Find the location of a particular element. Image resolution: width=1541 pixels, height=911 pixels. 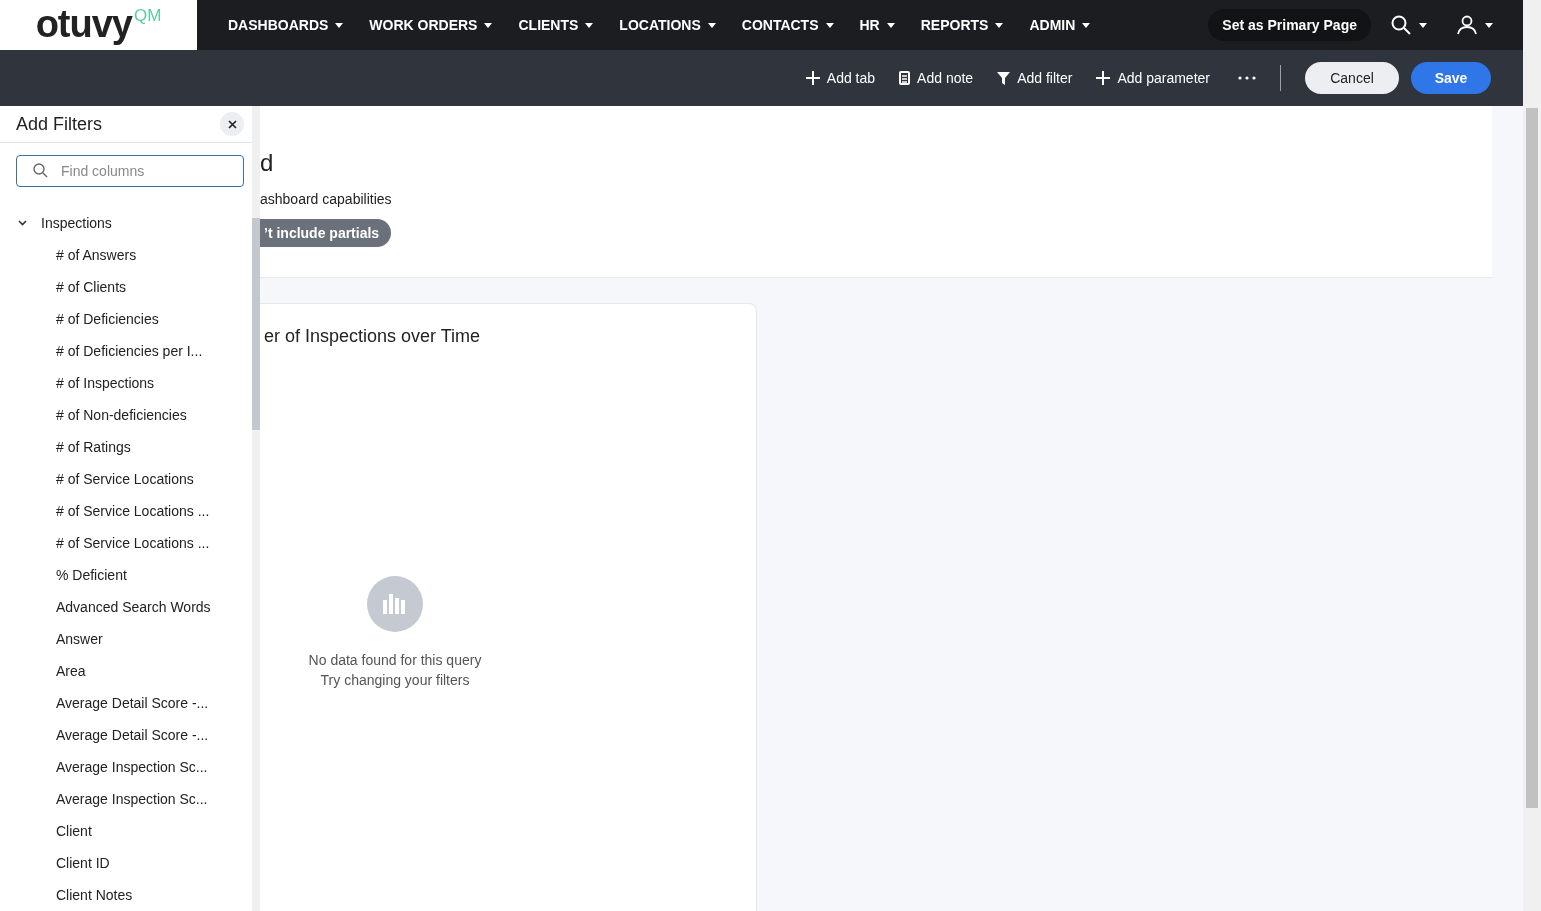

column-item: # of Ratings is located at coordinates (126, 447).